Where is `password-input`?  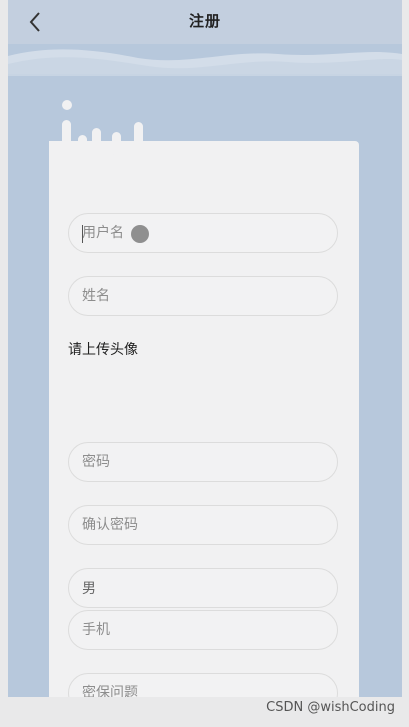 password-input is located at coordinates (209, 462).